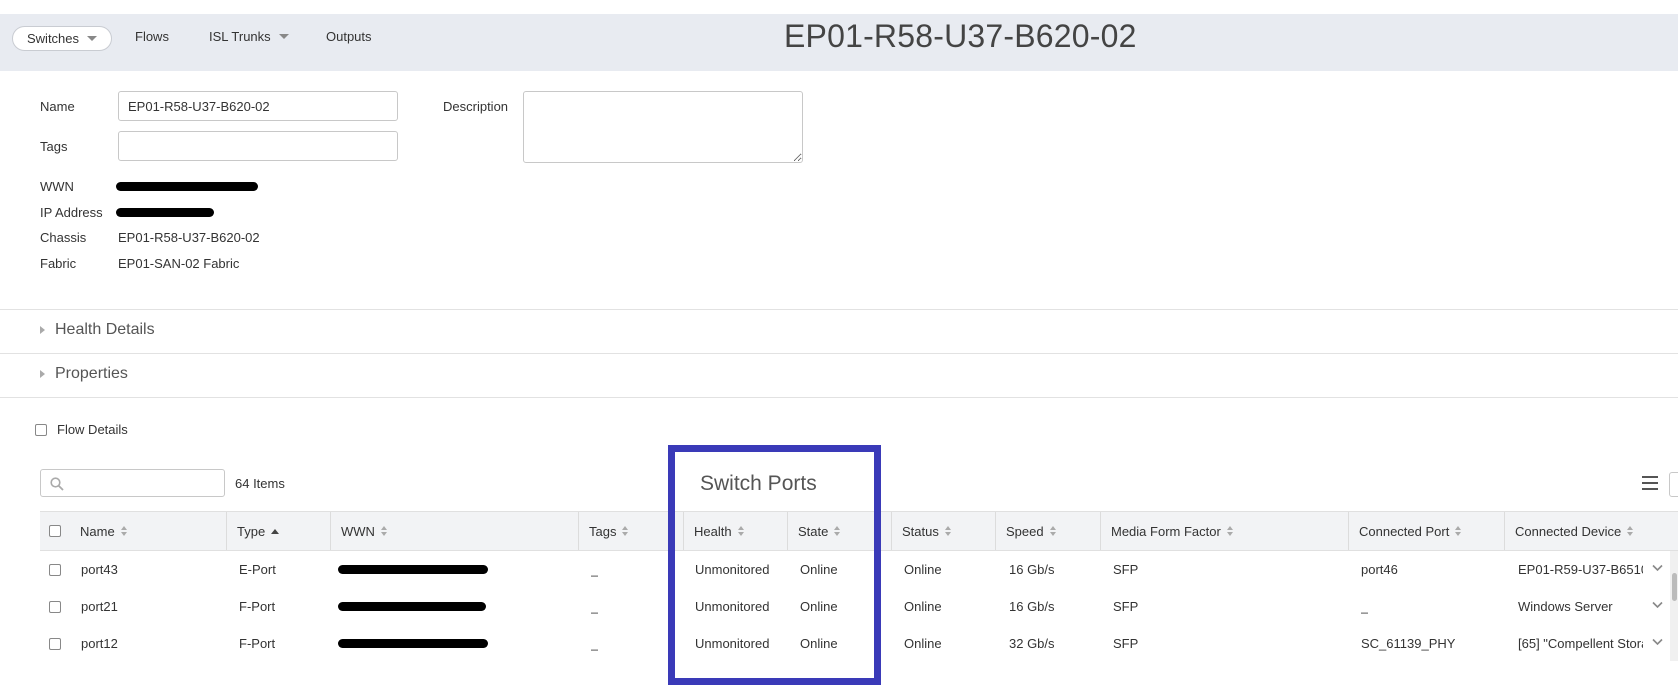 This screenshot has height=687, width=1678. I want to click on column-header-name: Name, so click(148, 531).